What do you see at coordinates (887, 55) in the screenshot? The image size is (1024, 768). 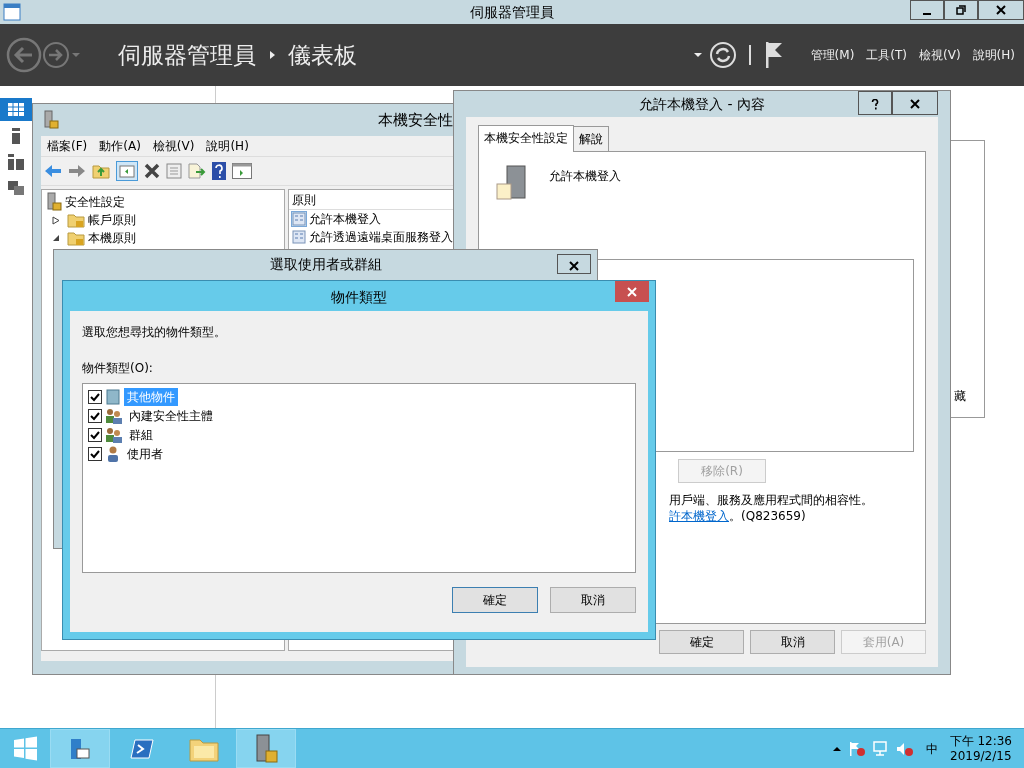 I see `menu-item: 工具(T)` at bounding box center [887, 55].